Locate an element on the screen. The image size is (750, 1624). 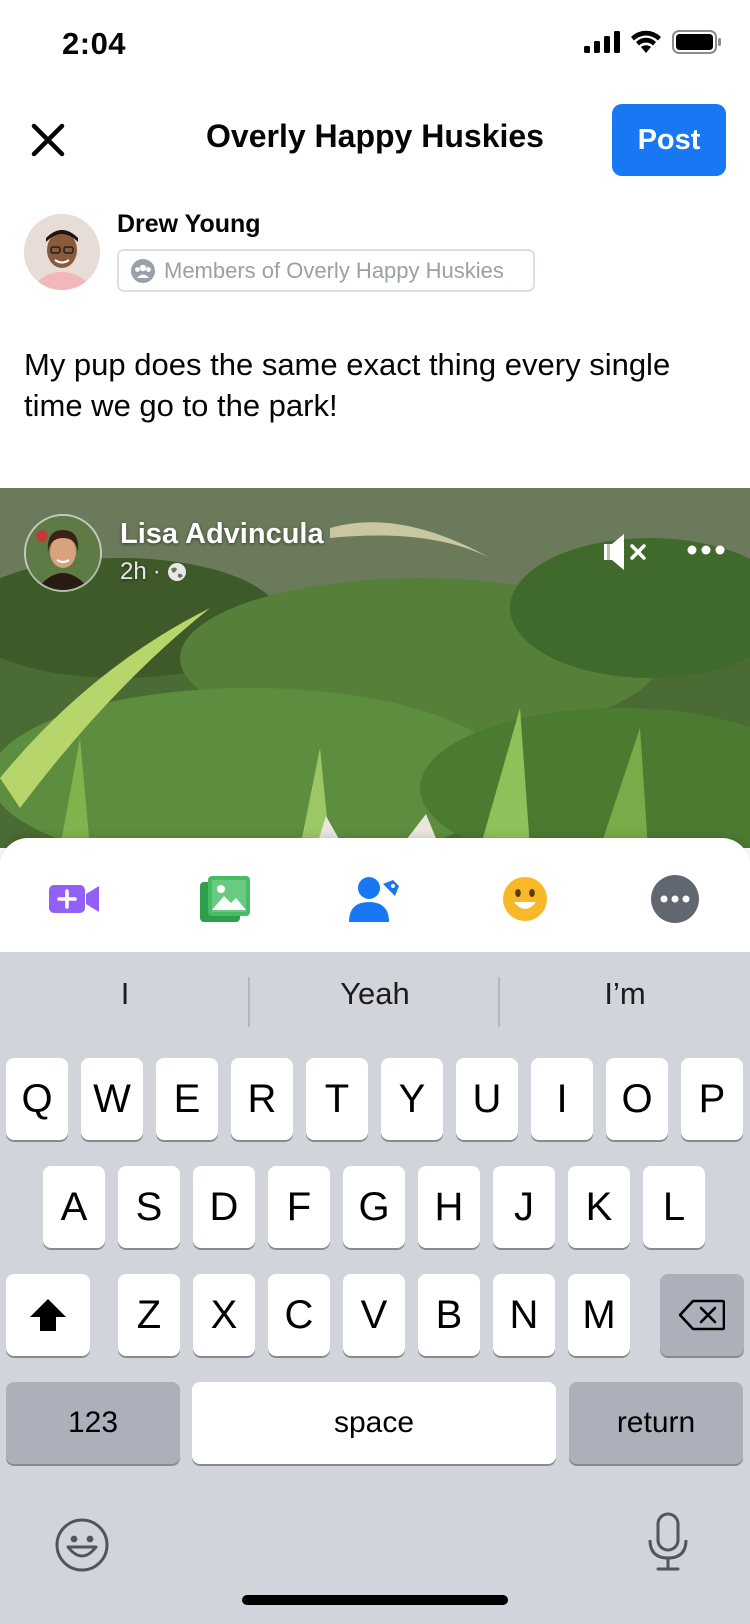
home-indicator is located at coordinates (375, 1600).